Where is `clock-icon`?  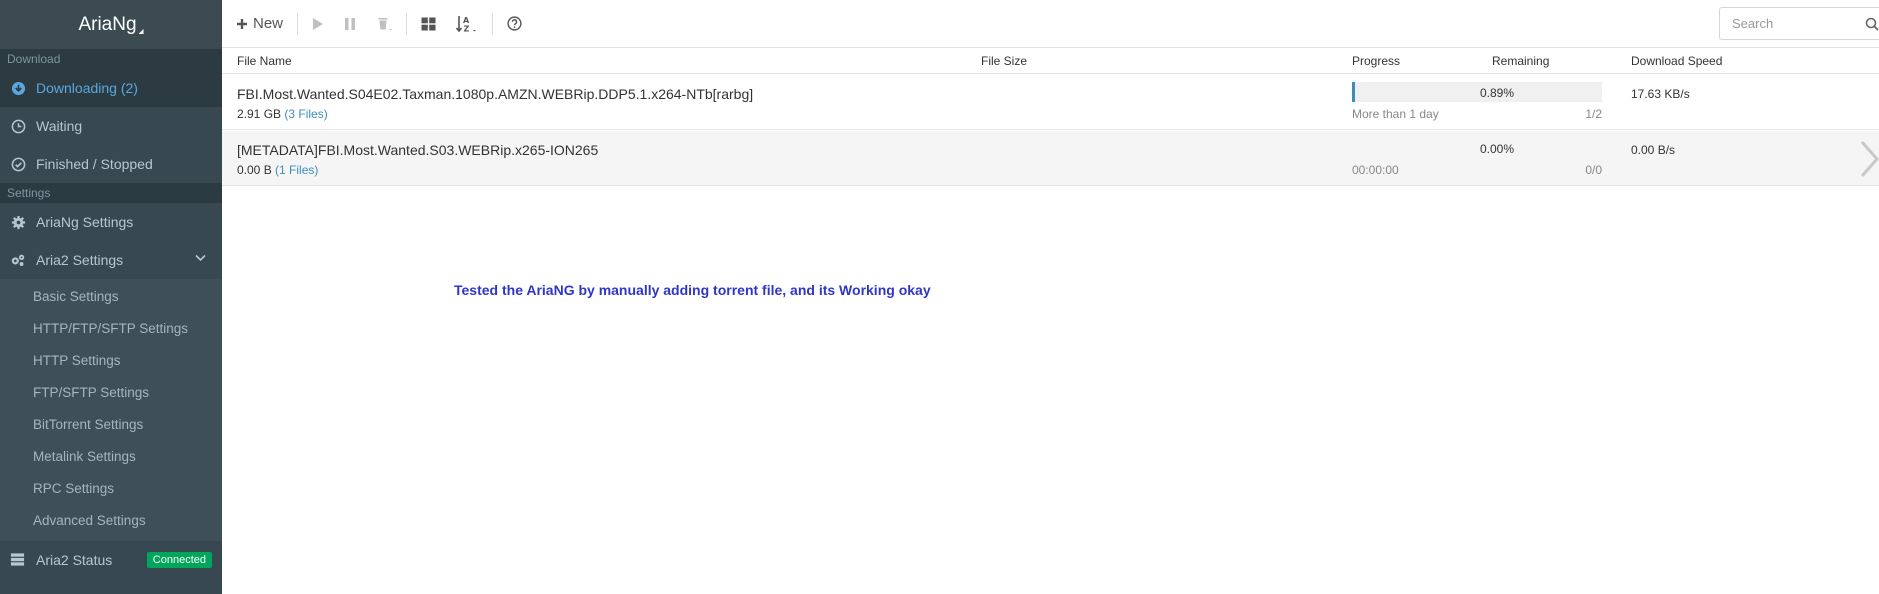
clock-icon is located at coordinates (18, 126).